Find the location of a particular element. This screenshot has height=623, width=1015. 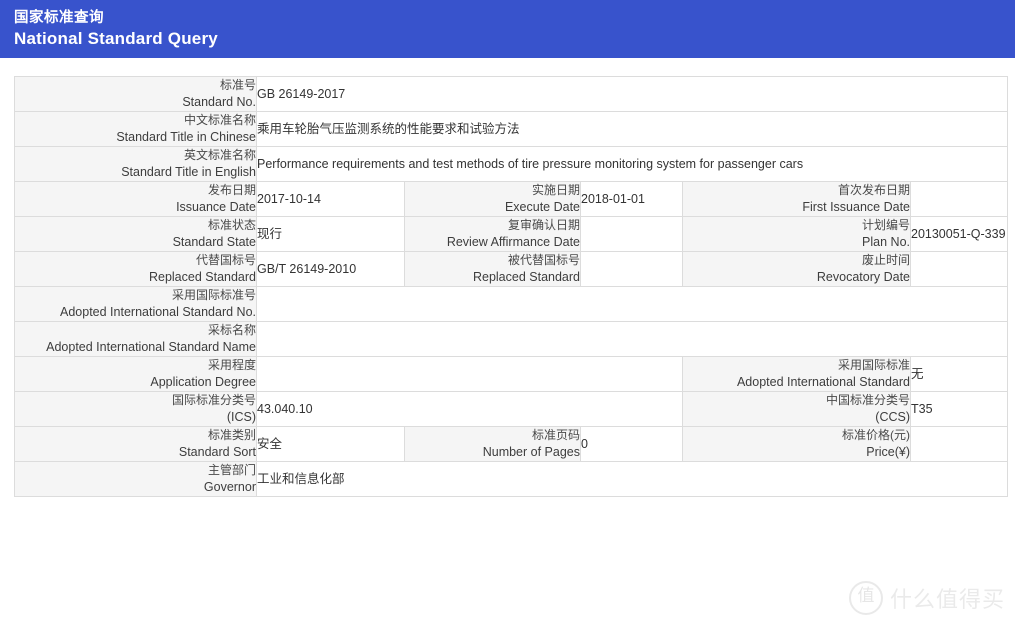

label-plan-no: 计划编号 Plan No. is located at coordinates (796, 234).